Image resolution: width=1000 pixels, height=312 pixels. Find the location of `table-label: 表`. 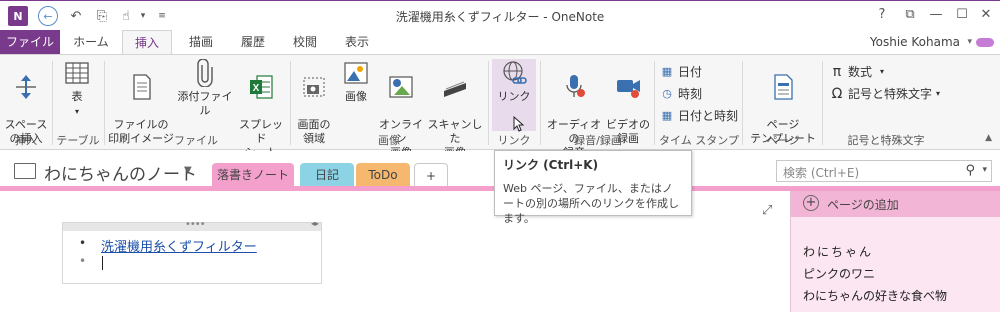

table-label: 表 is located at coordinates (77, 96).